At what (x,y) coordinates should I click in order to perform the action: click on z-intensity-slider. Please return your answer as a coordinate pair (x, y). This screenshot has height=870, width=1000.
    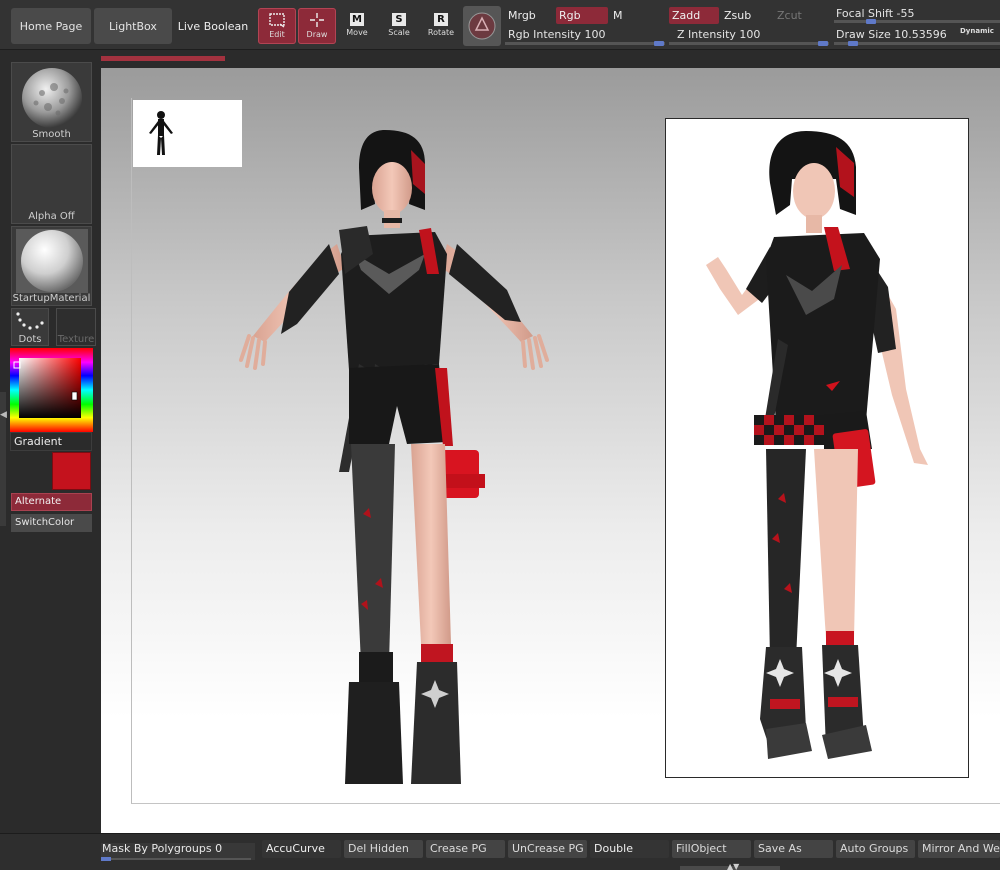
    Looking at the image, I should click on (749, 43).